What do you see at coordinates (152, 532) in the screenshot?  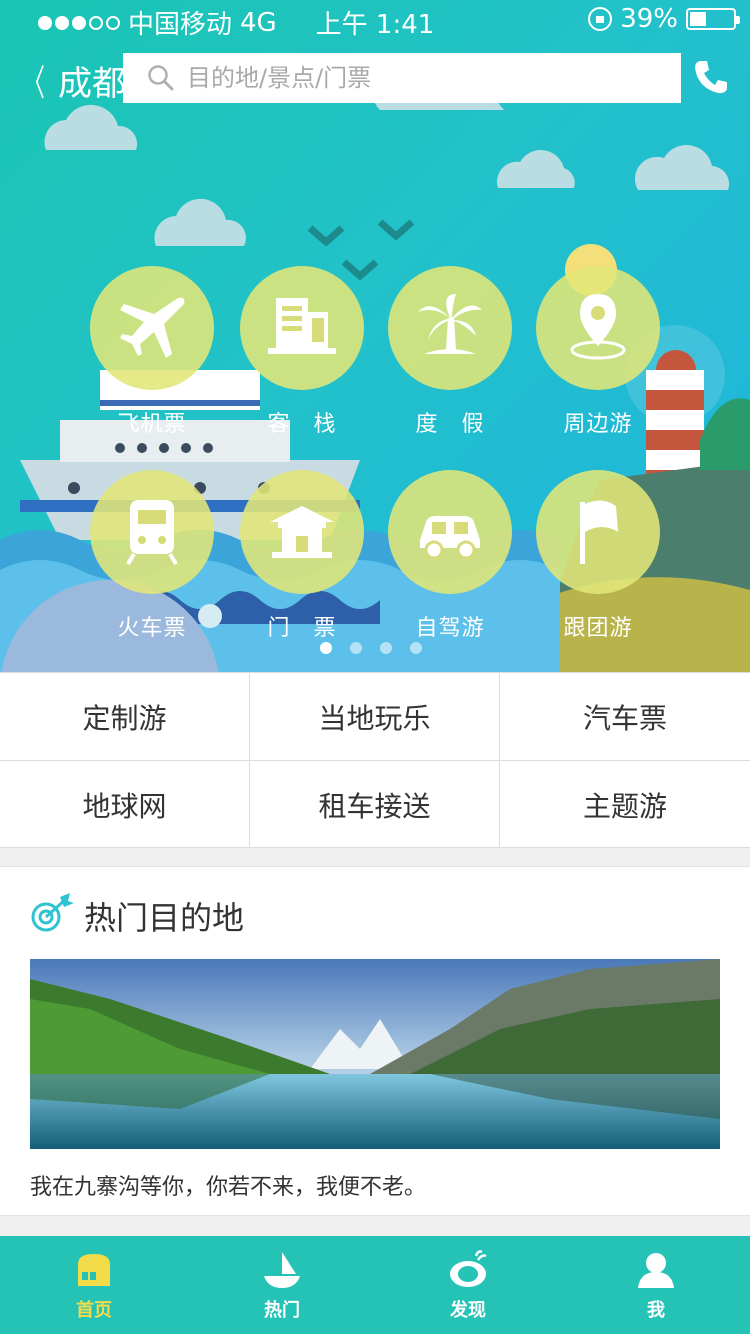 I see `train-icon` at bounding box center [152, 532].